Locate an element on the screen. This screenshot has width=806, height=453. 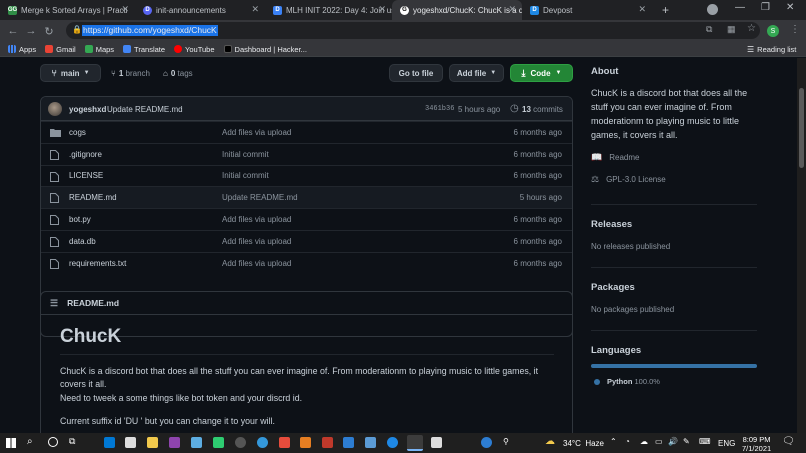
table-row: LICENSE Initial commit 6 months ago is located at coordinates (306, 175).